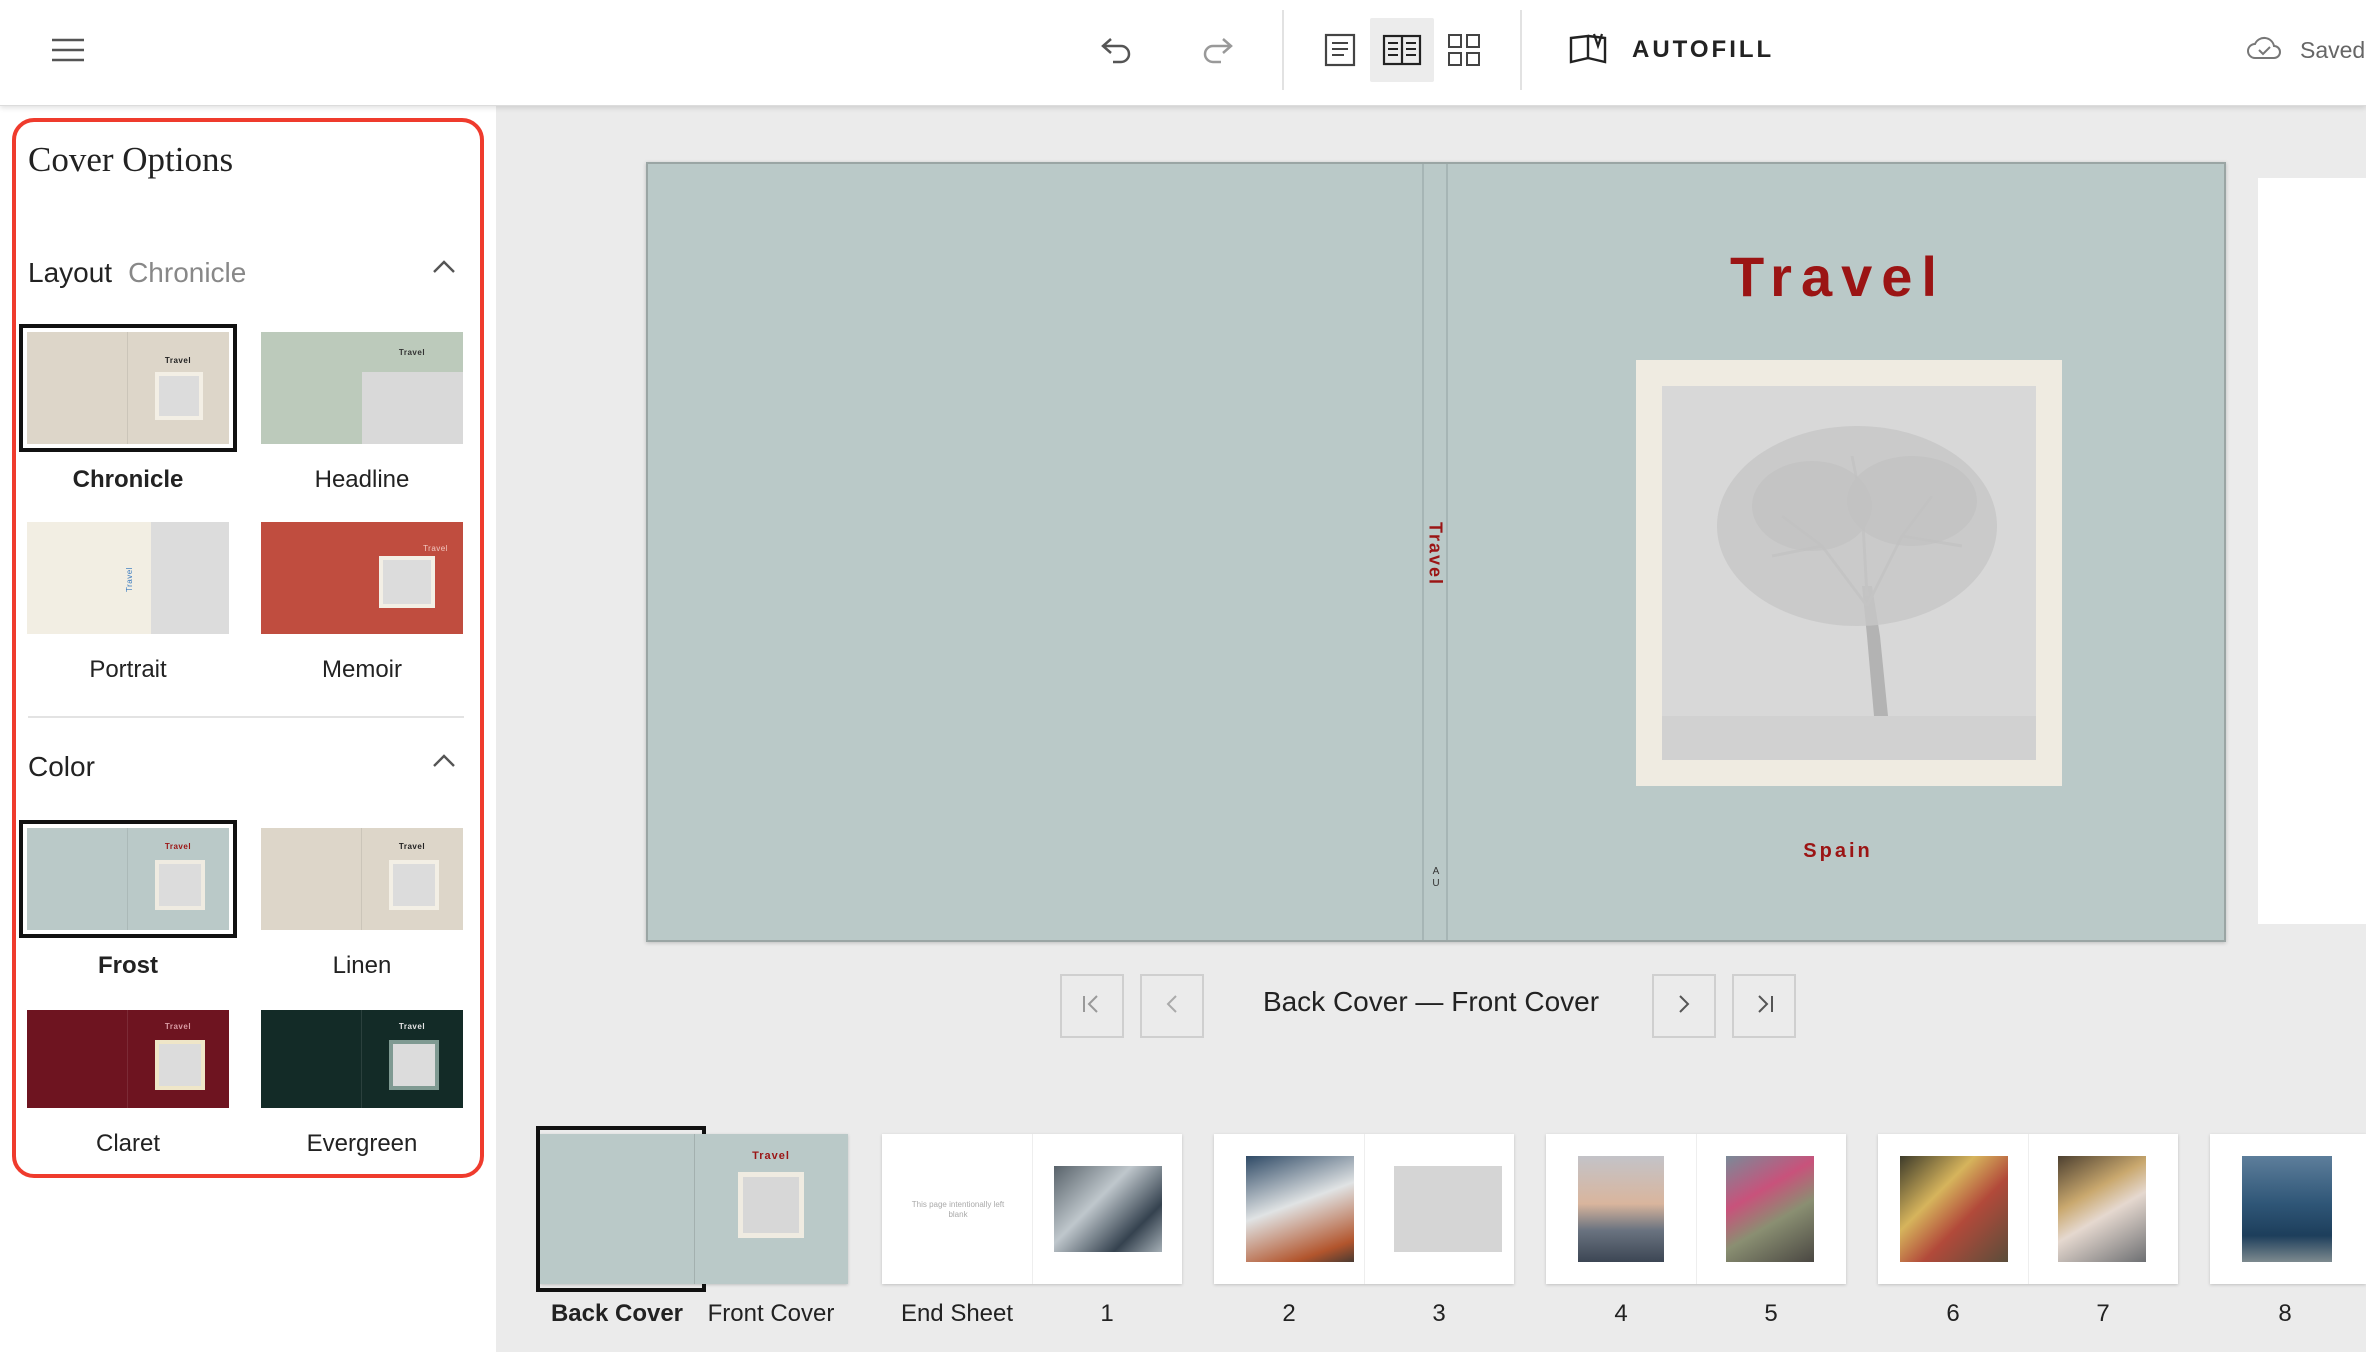 This screenshot has height=1352, width=2366. I want to click on layout-section-header: Layout Chronicle, so click(246, 273).